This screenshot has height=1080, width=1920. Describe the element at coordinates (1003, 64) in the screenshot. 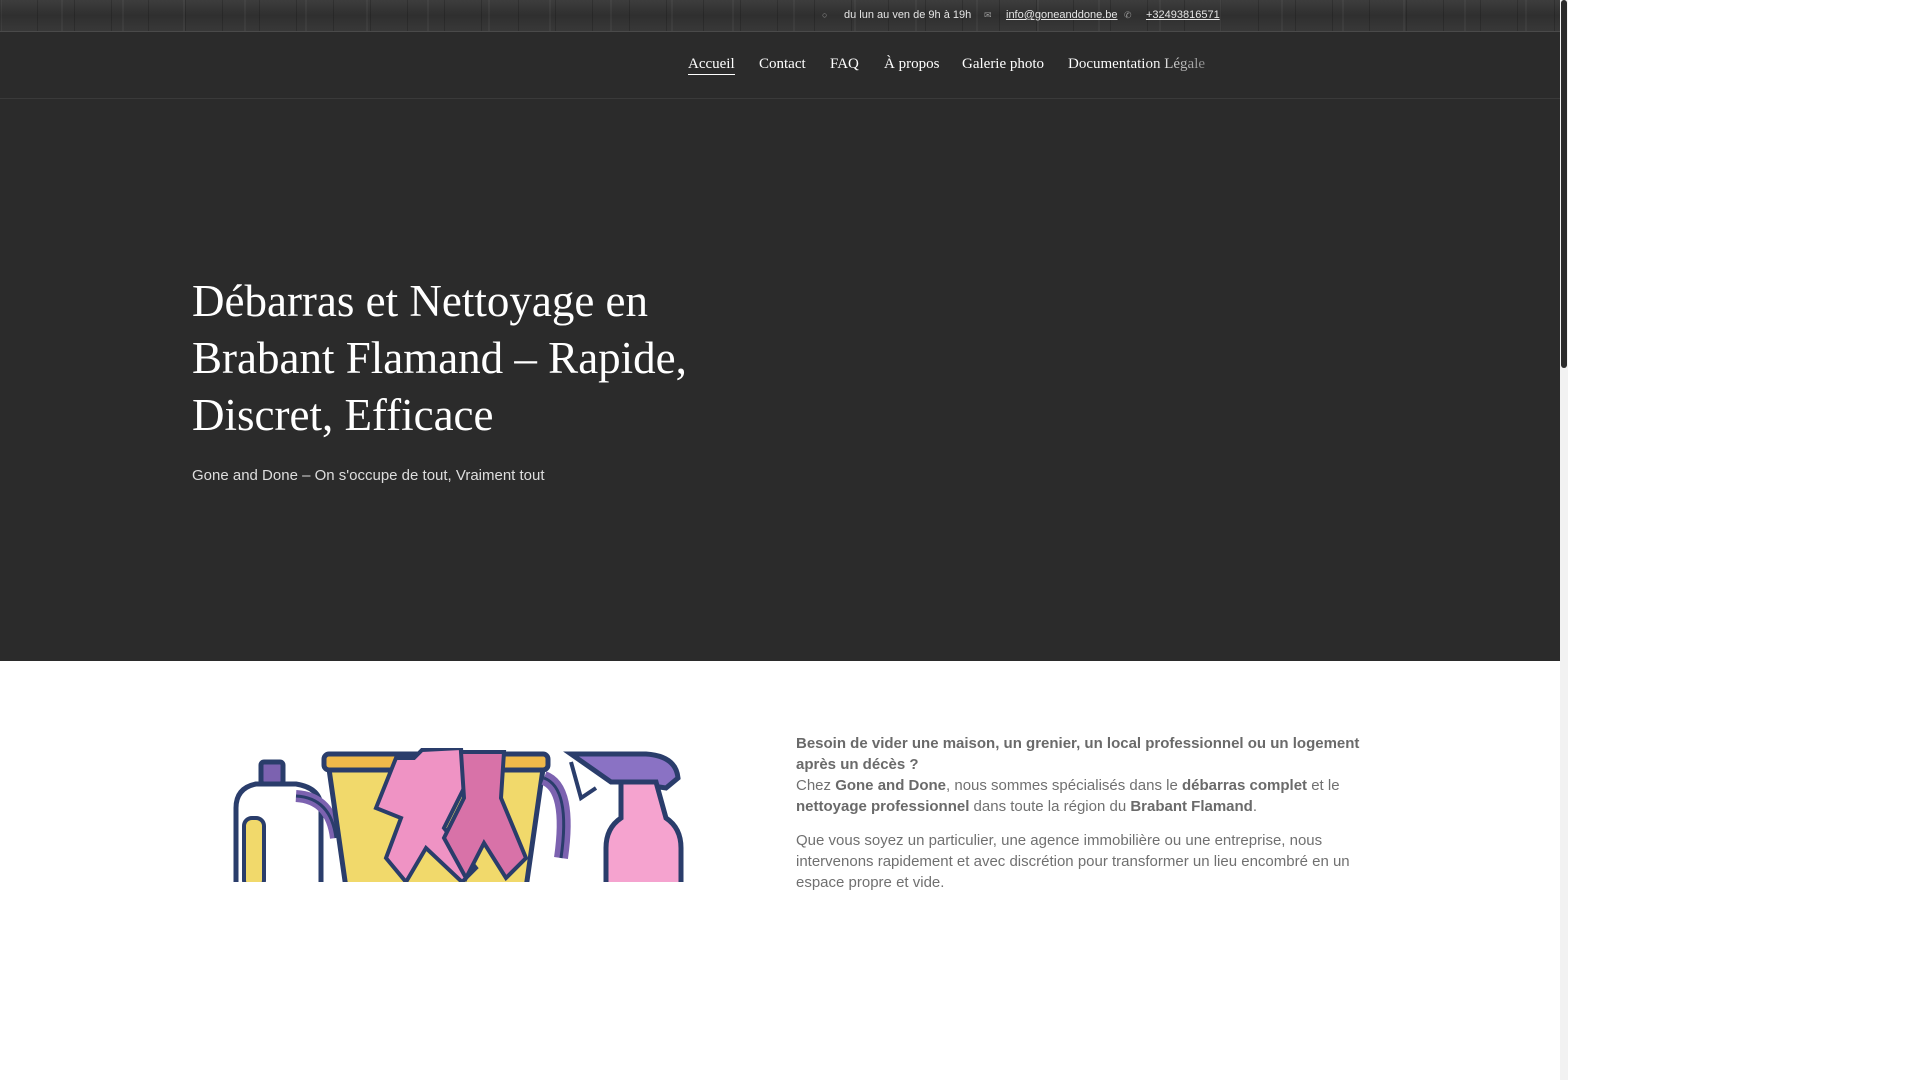

I see `nav-item-galerie-photo: Galerie photo` at that location.